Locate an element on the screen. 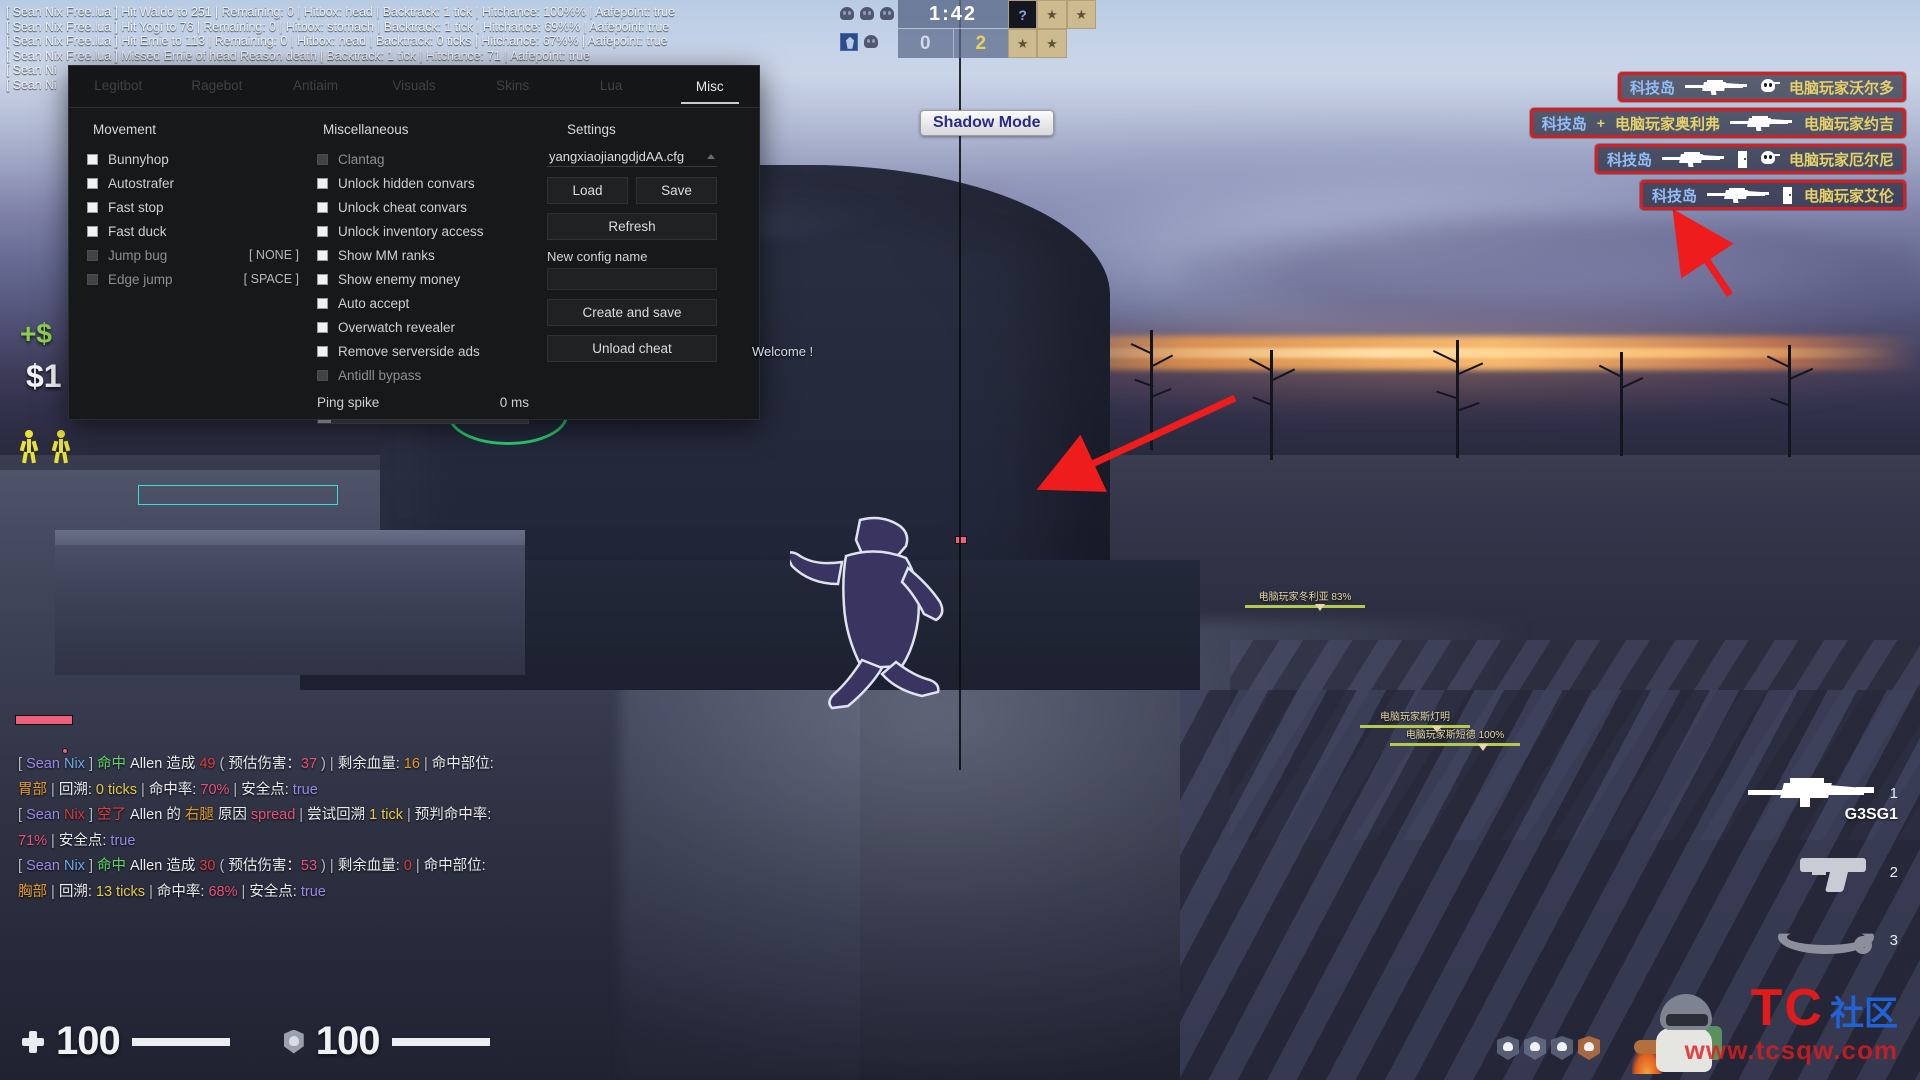 This screenshot has width=1920, height=1080. checkbox-unlock-cheat-convars: Unlock cheat convars is located at coordinates (423, 207).